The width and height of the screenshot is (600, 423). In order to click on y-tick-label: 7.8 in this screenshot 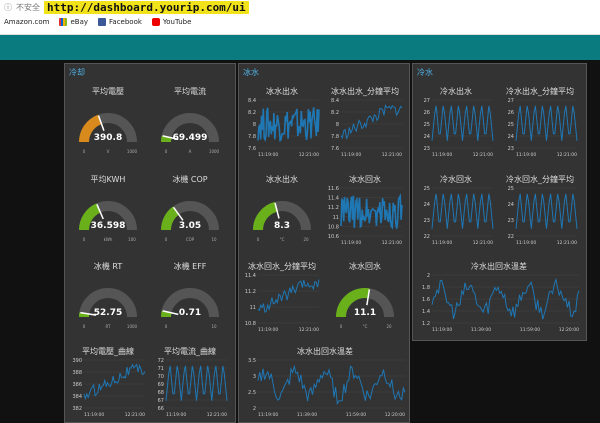, I will do `click(335, 137)`.